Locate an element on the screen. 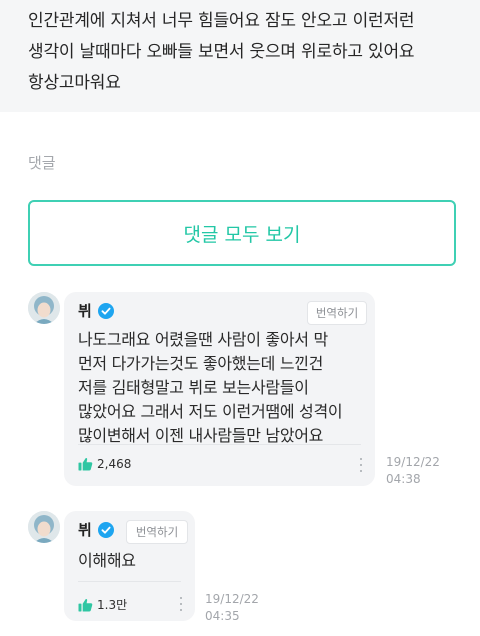  timestamp: 19/12/22 04:38 is located at coordinates (413, 470).